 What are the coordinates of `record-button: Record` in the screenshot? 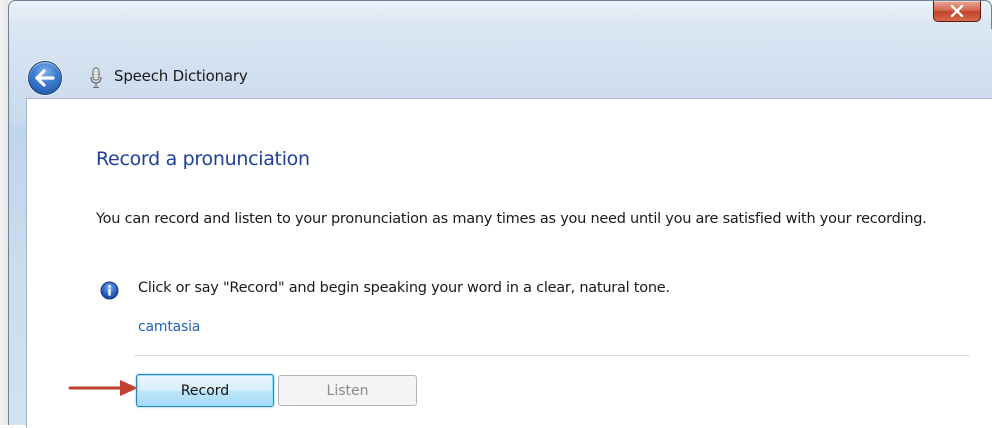 It's located at (205, 390).